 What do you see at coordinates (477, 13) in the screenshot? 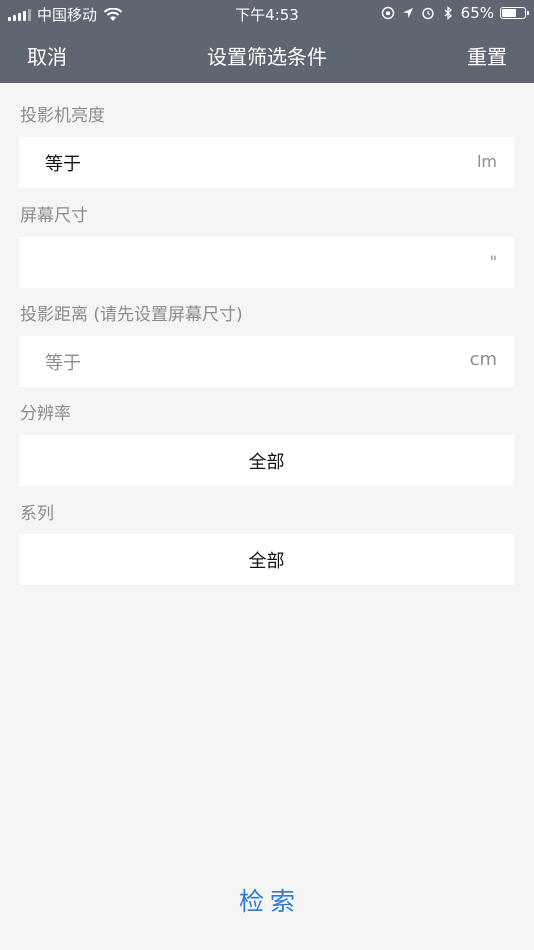
I see `battery-percent: 65%` at bounding box center [477, 13].